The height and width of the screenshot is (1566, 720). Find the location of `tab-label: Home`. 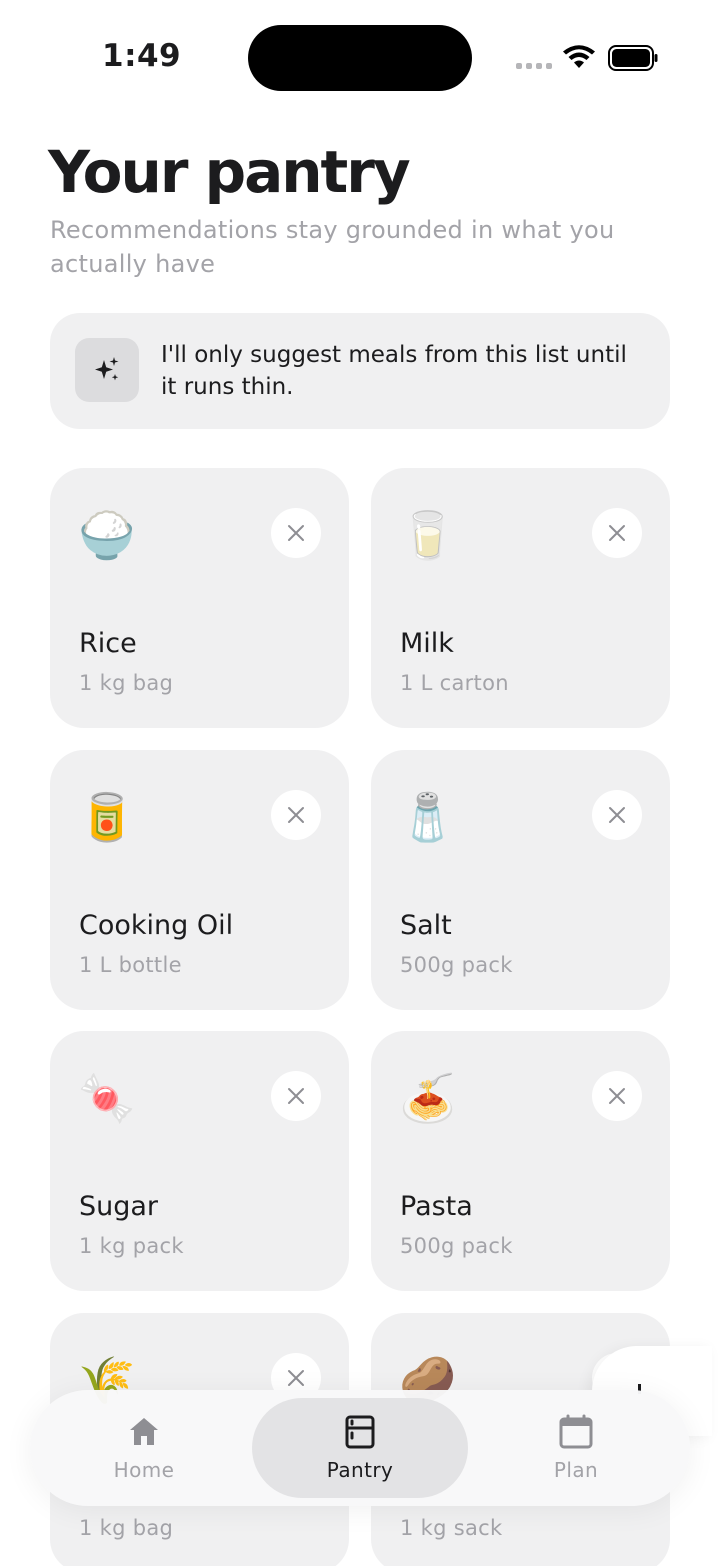

tab-label: Home is located at coordinates (144, 1470).